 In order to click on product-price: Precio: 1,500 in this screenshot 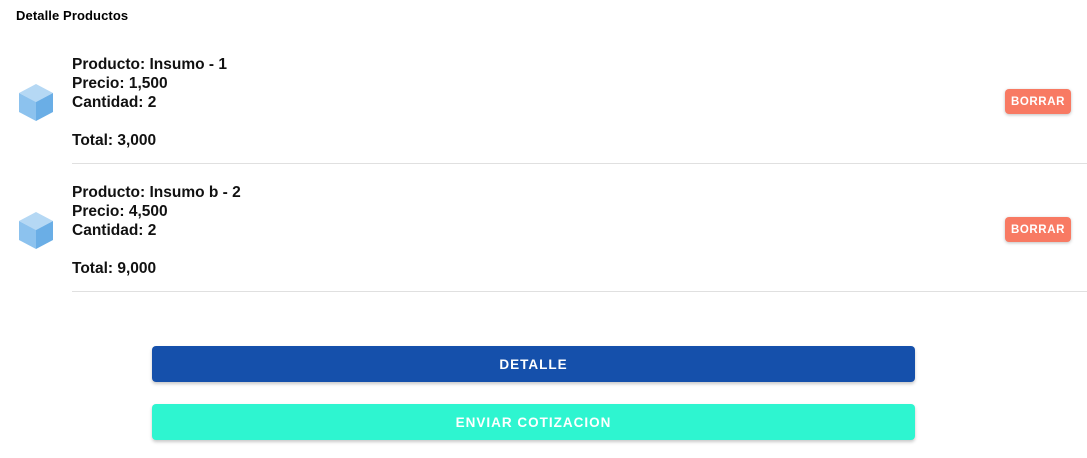, I will do `click(120, 83)`.